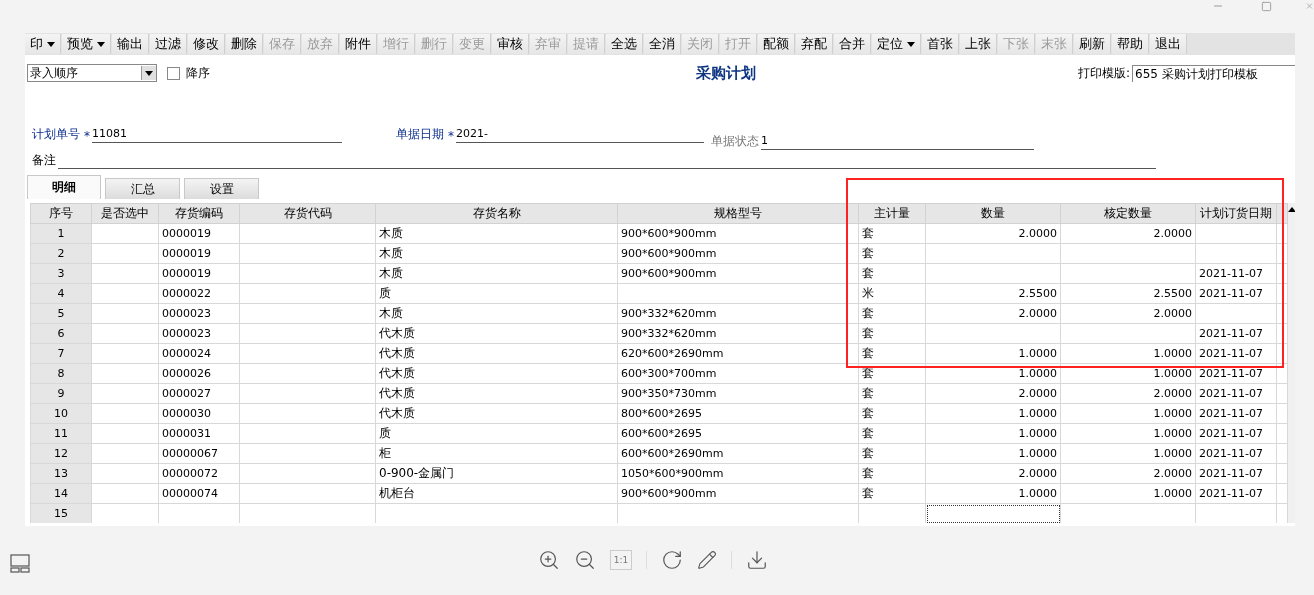 This screenshot has height=595, width=1314. I want to click on column-header: 是否选中, so click(125, 213).